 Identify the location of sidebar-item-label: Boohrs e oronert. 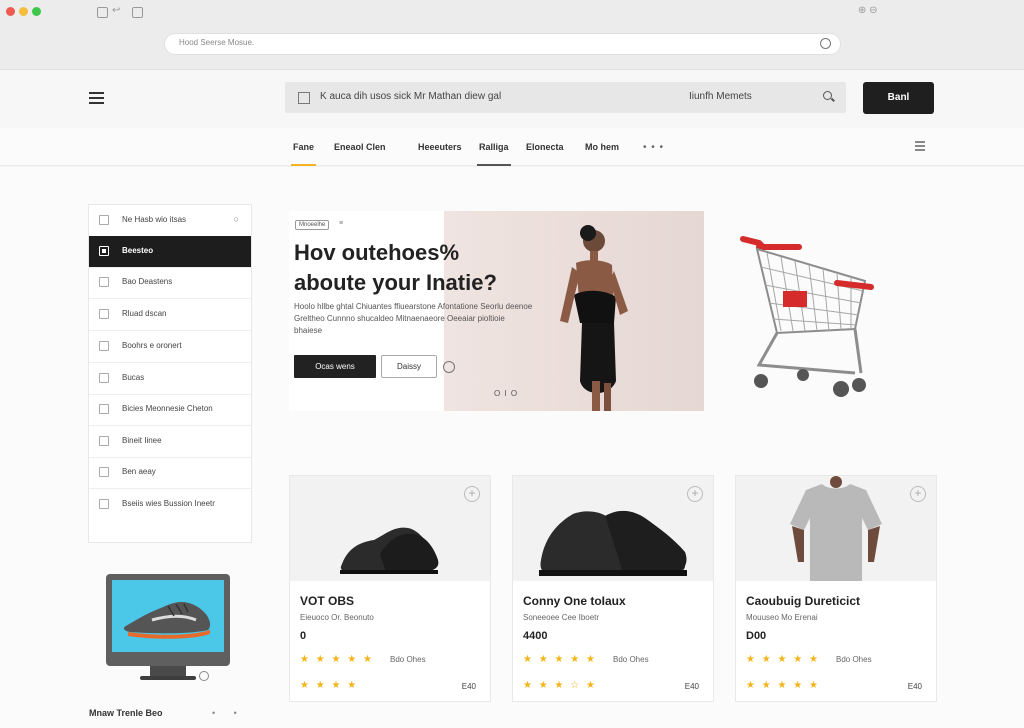
(152, 345).